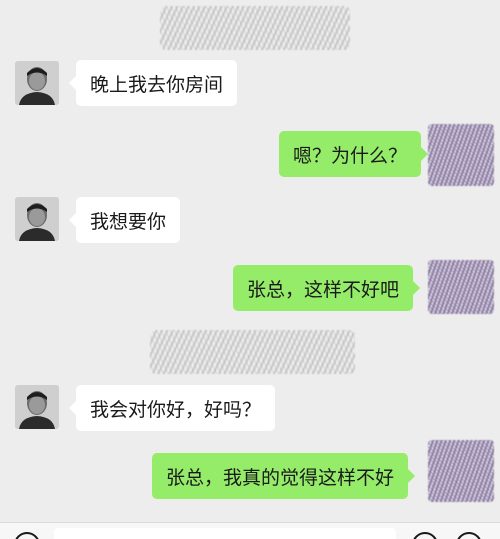 The image size is (500, 539). Describe the element at coordinates (354, 154) in the screenshot. I see `sent-message: 嗯？为什么？` at that location.